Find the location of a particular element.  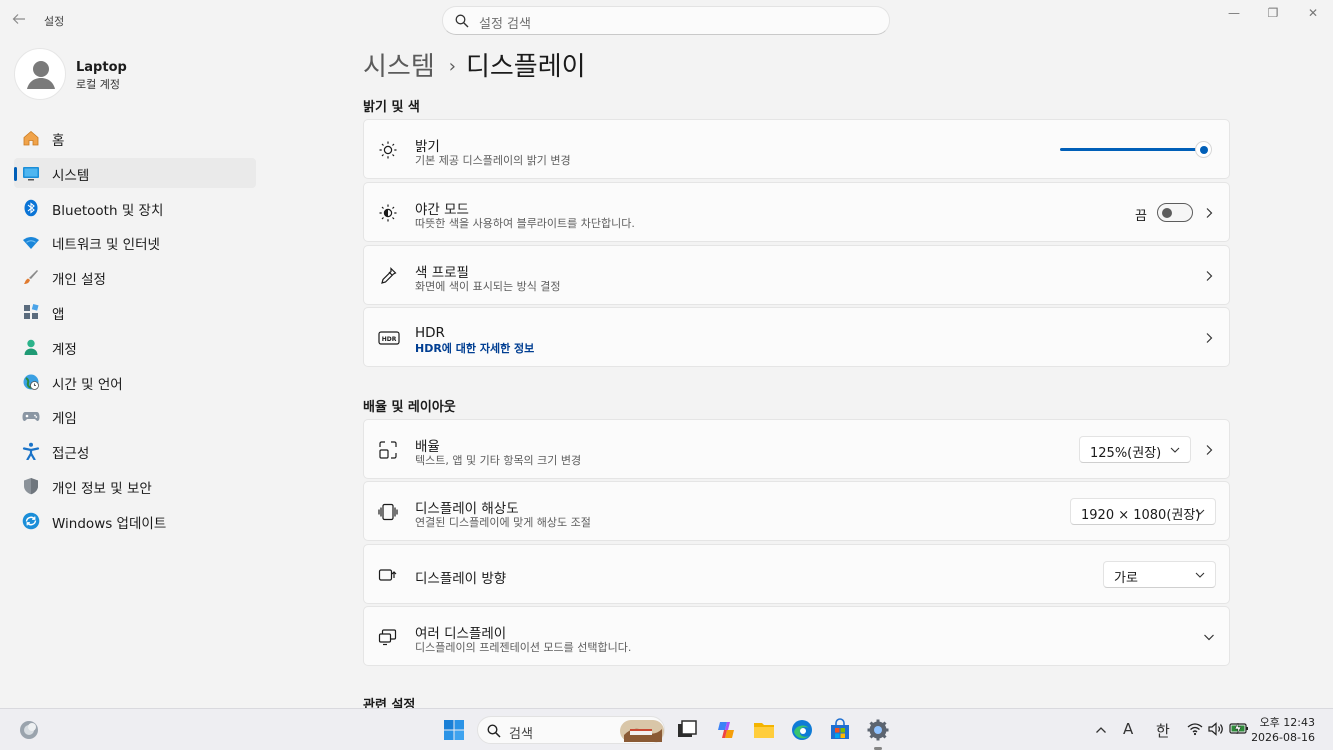

profile-account-type: 로컬 계정 is located at coordinates (98, 84).